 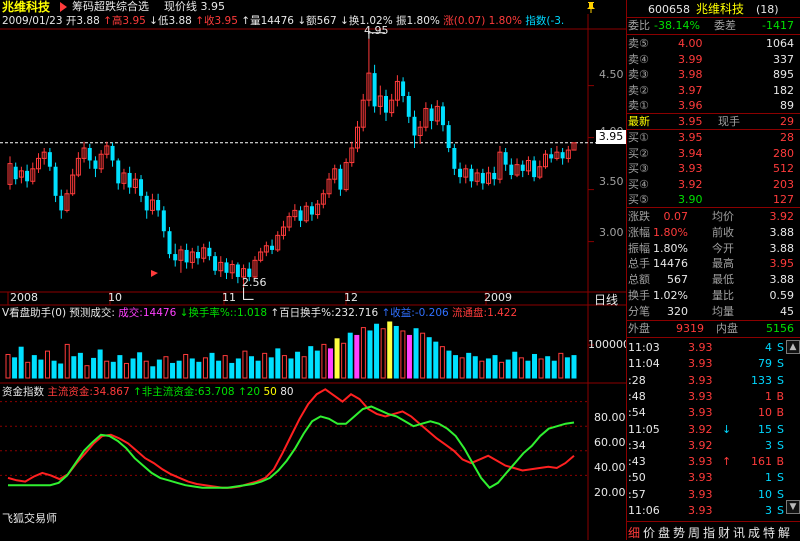 What do you see at coordinates (727, 429) in the screenshot?
I see `tick-arrow: ↓` at bounding box center [727, 429].